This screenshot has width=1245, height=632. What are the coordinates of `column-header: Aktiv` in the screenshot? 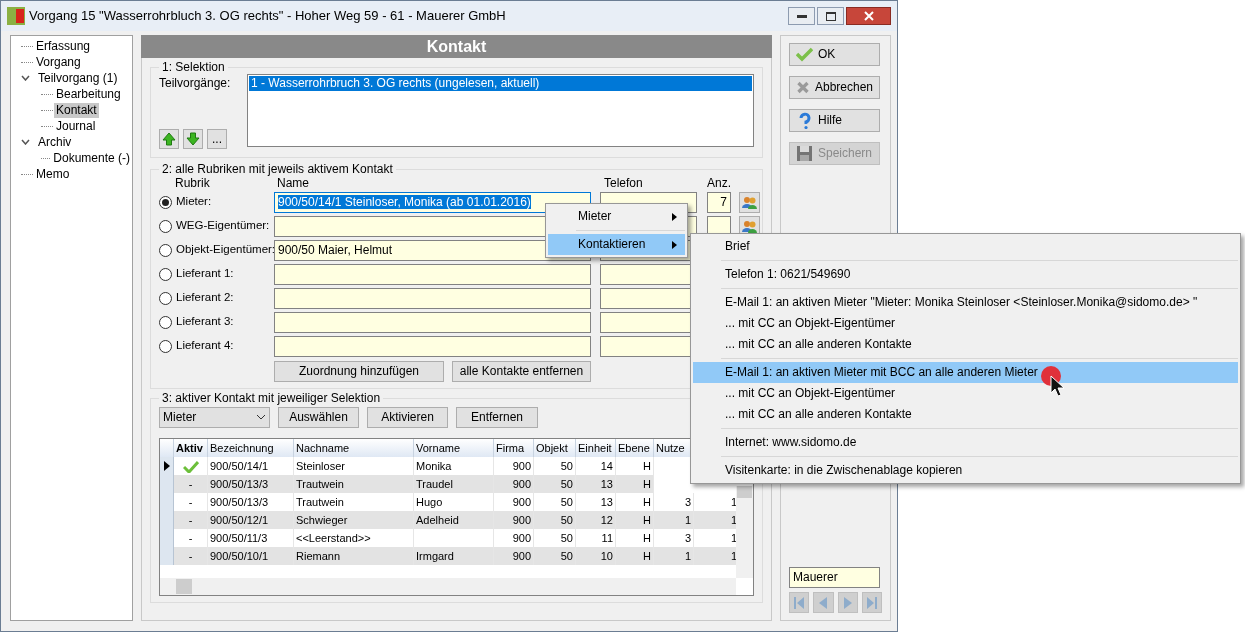 It's located at (191, 448).